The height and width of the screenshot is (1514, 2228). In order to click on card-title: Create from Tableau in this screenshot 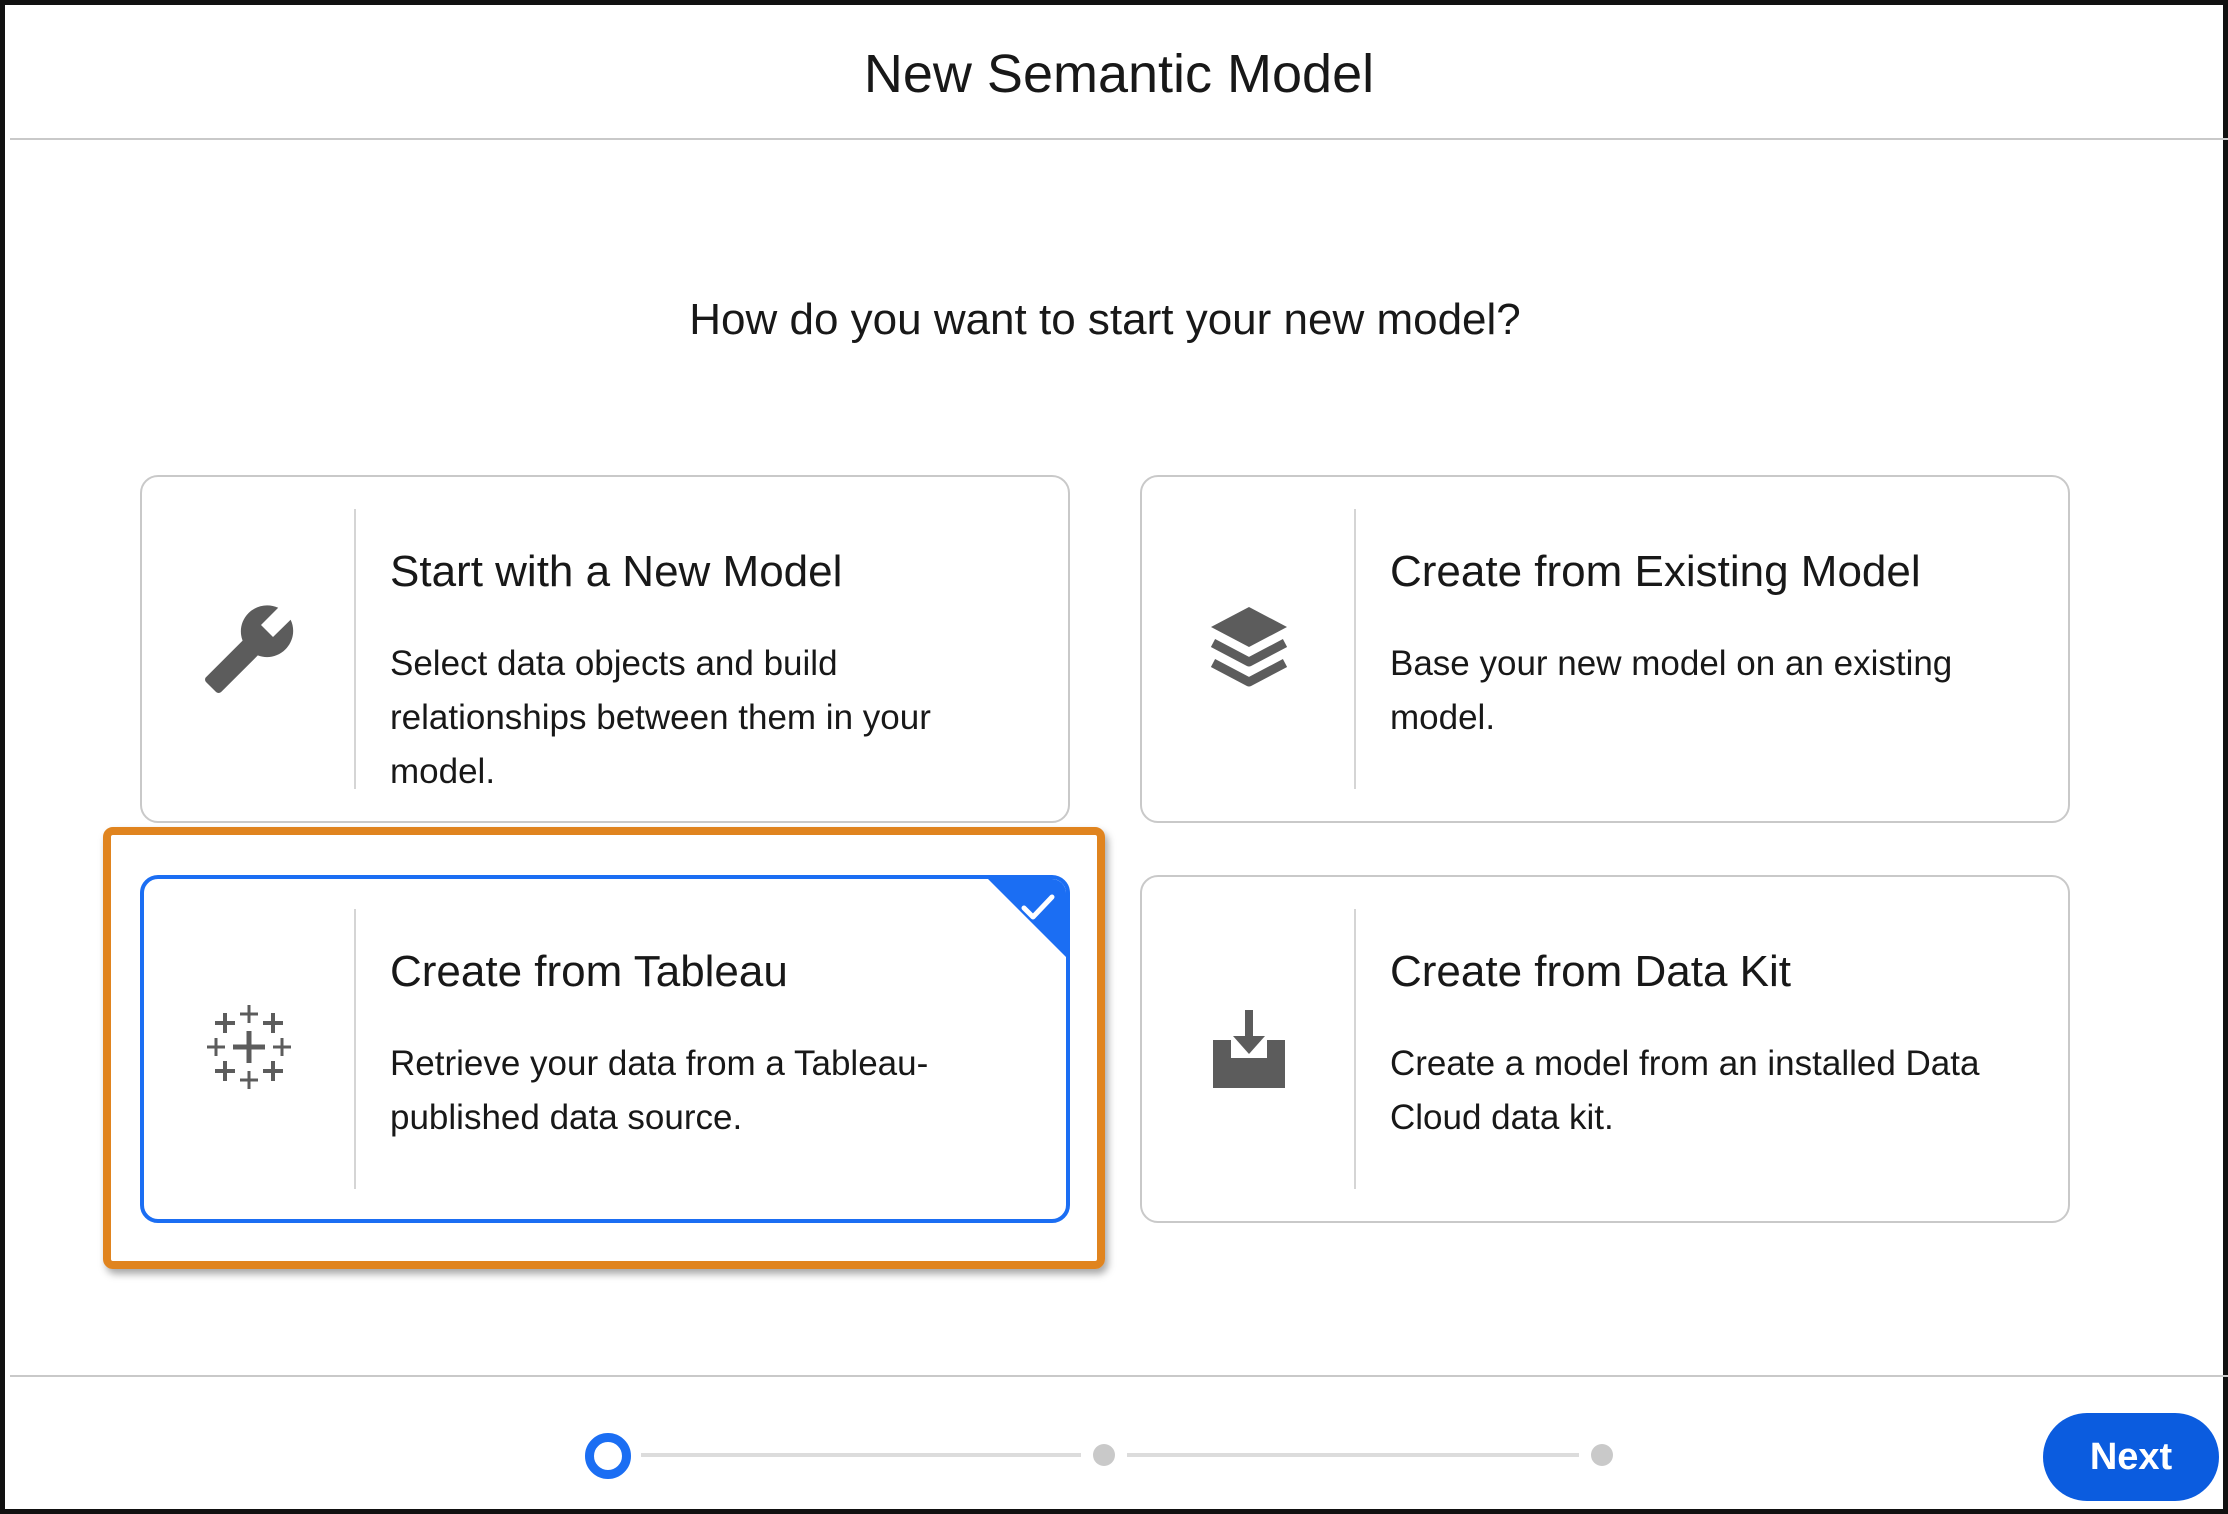, I will do `click(589, 971)`.